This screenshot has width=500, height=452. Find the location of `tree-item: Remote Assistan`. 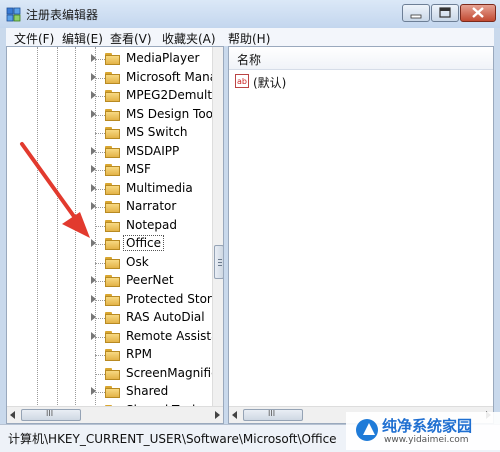

tree-item: Remote Assistan is located at coordinates (115, 337).